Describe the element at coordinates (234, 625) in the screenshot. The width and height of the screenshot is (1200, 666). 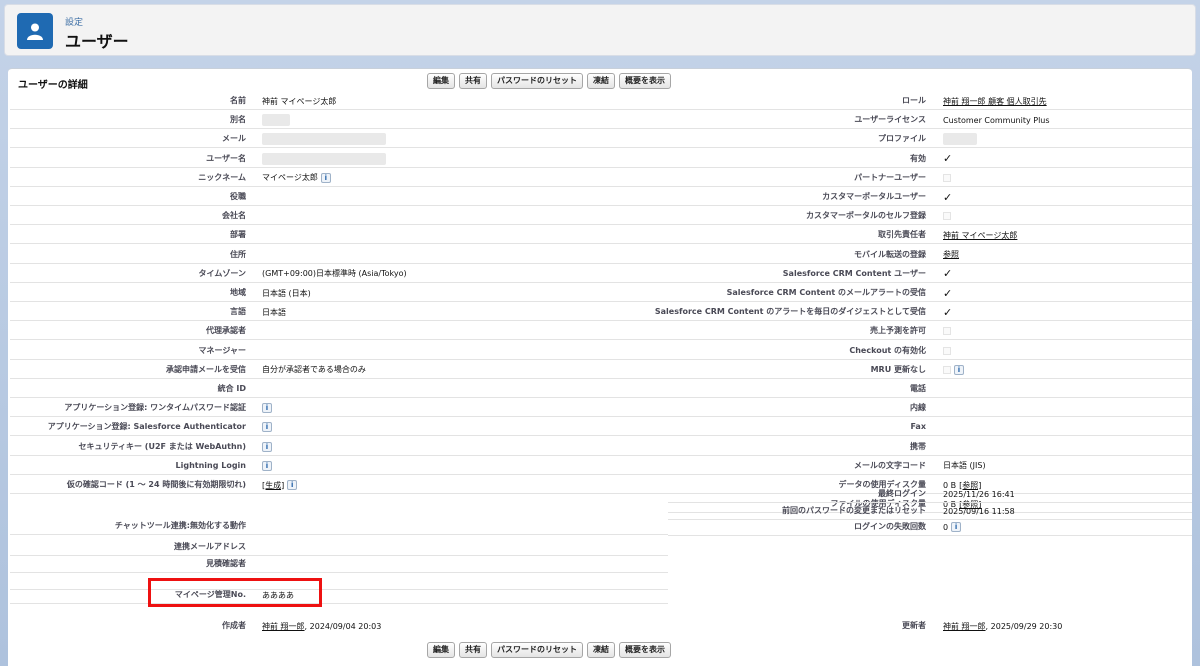
I see `field-label: 作成者` at that location.